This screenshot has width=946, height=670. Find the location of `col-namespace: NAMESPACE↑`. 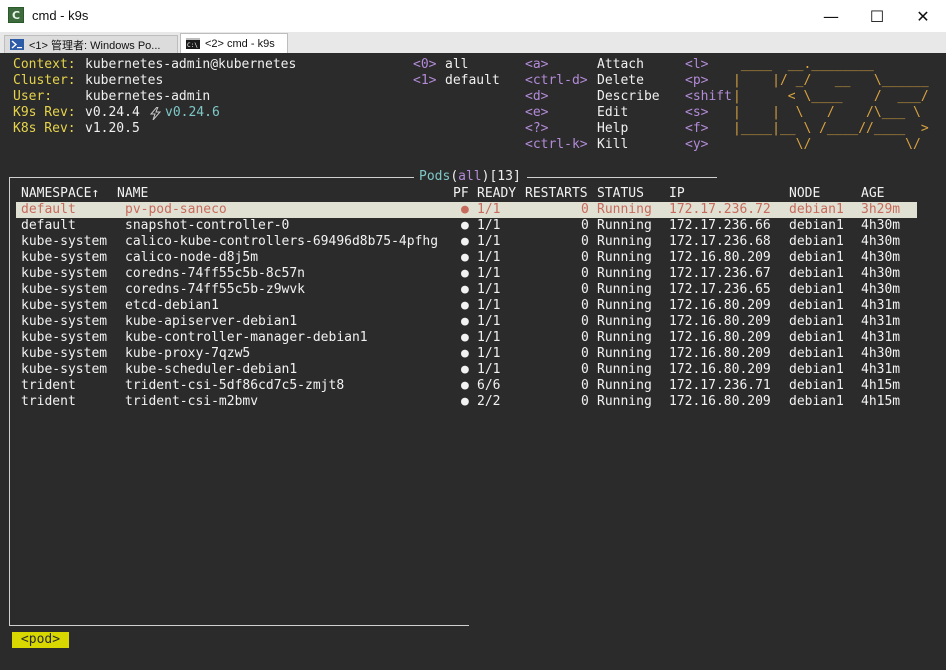

col-namespace: NAMESPACE↑ is located at coordinates (60, 194).